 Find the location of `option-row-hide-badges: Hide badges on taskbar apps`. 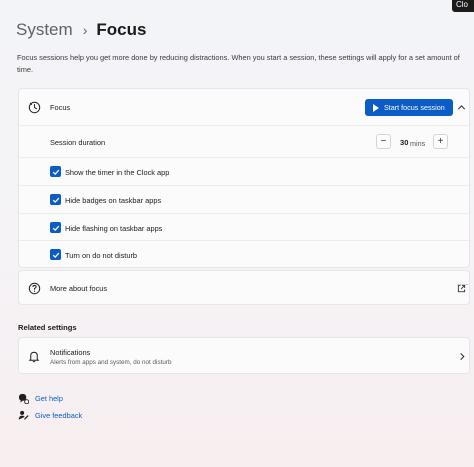

option-row-hide-badges: Hide badges on taskbar apps is located at coordinates (244, 200).